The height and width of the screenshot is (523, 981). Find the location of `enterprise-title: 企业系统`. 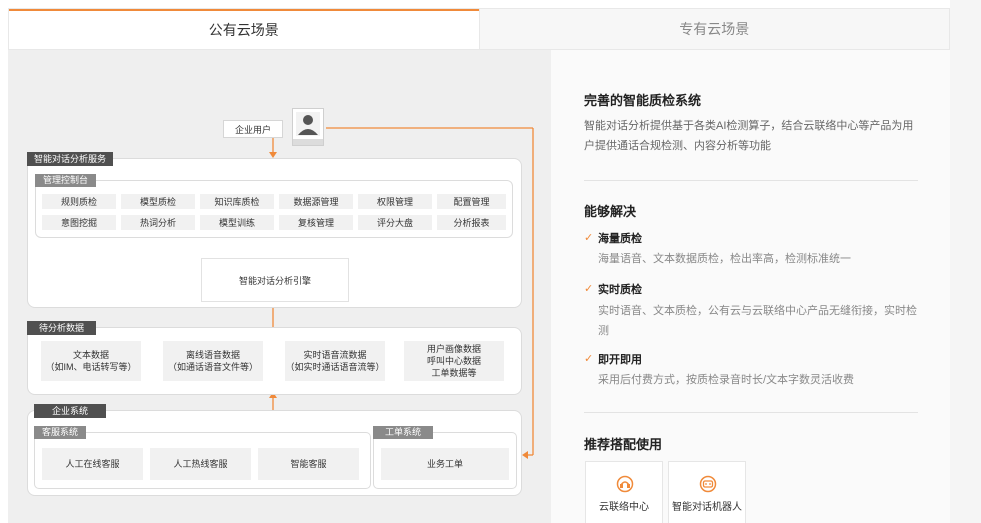

enterprise-title: 企业系统 is located at coordinates (70, 411).